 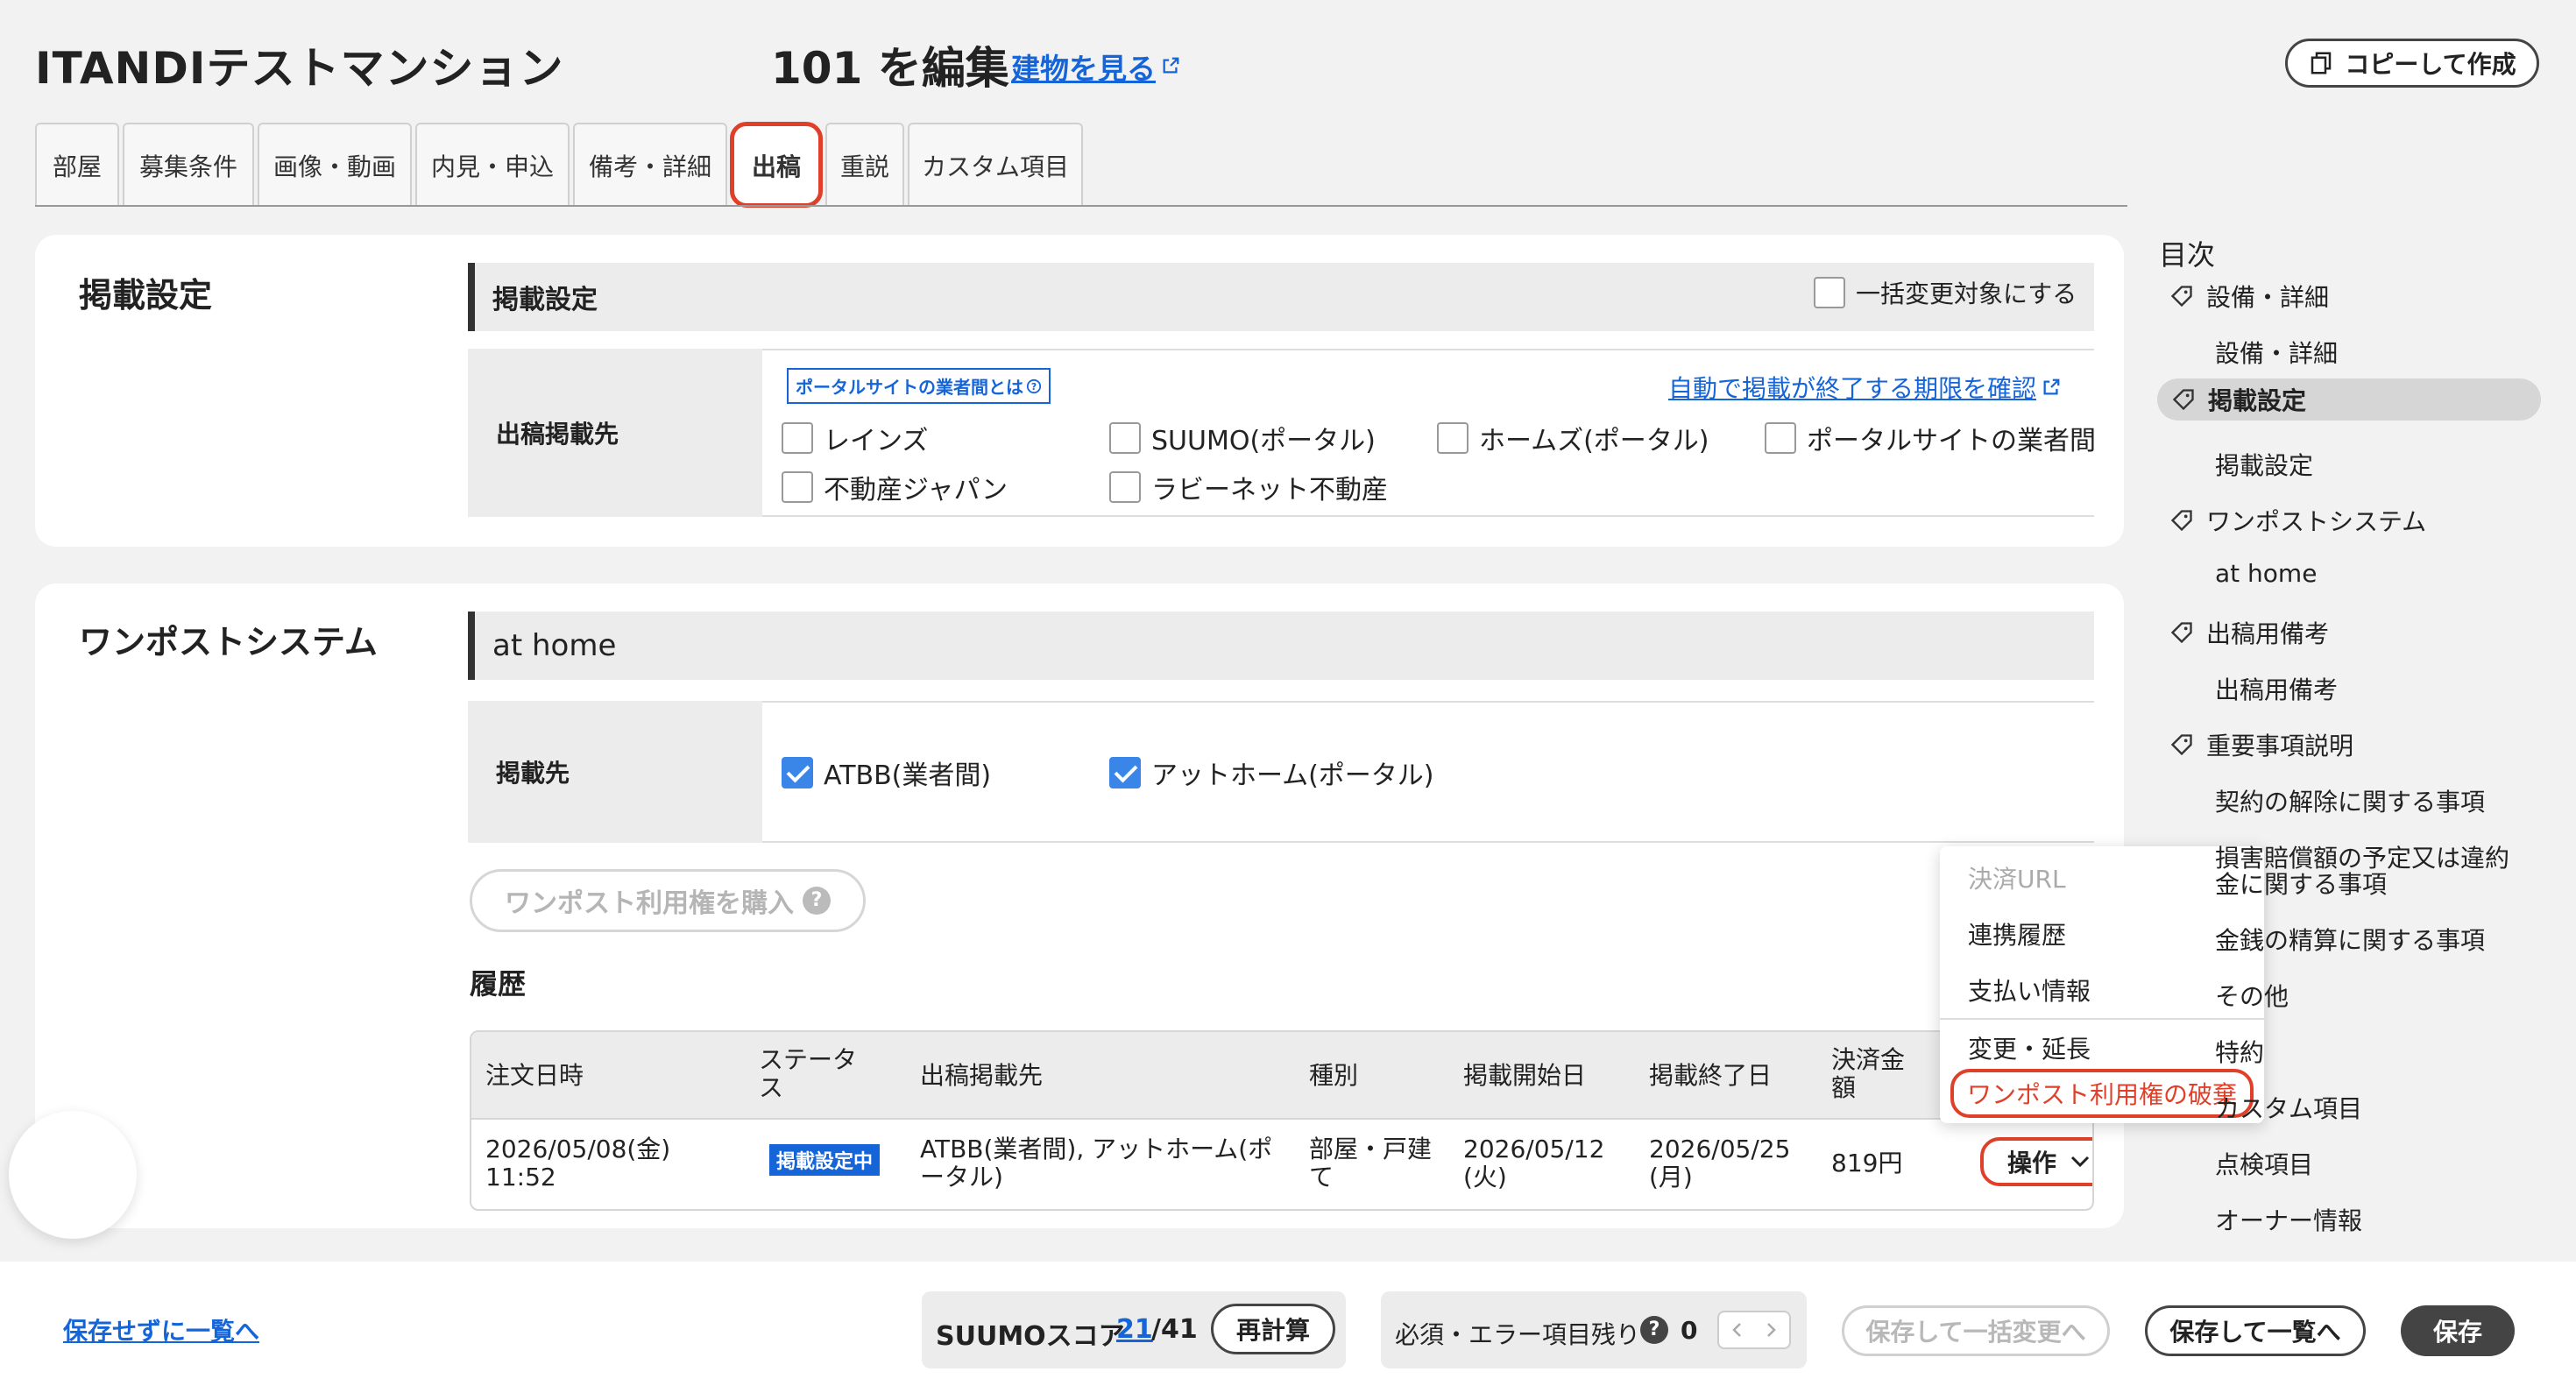 I want to click on save-to-list-button: 保存して一覧へ, so click(x=2255, y=1330).